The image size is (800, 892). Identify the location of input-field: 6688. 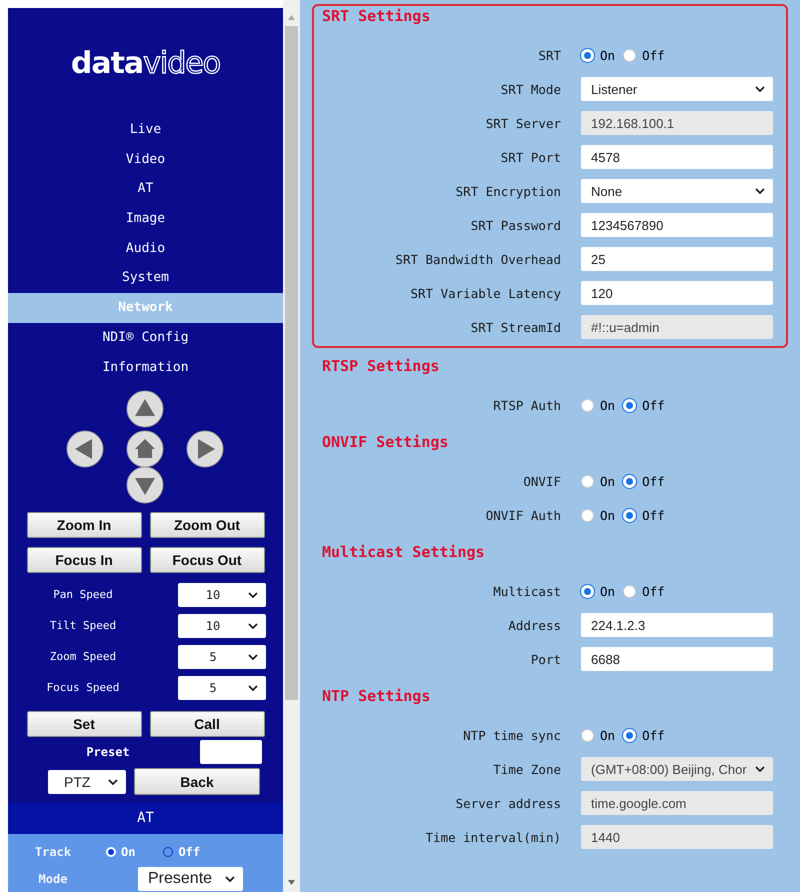
(677, 659).